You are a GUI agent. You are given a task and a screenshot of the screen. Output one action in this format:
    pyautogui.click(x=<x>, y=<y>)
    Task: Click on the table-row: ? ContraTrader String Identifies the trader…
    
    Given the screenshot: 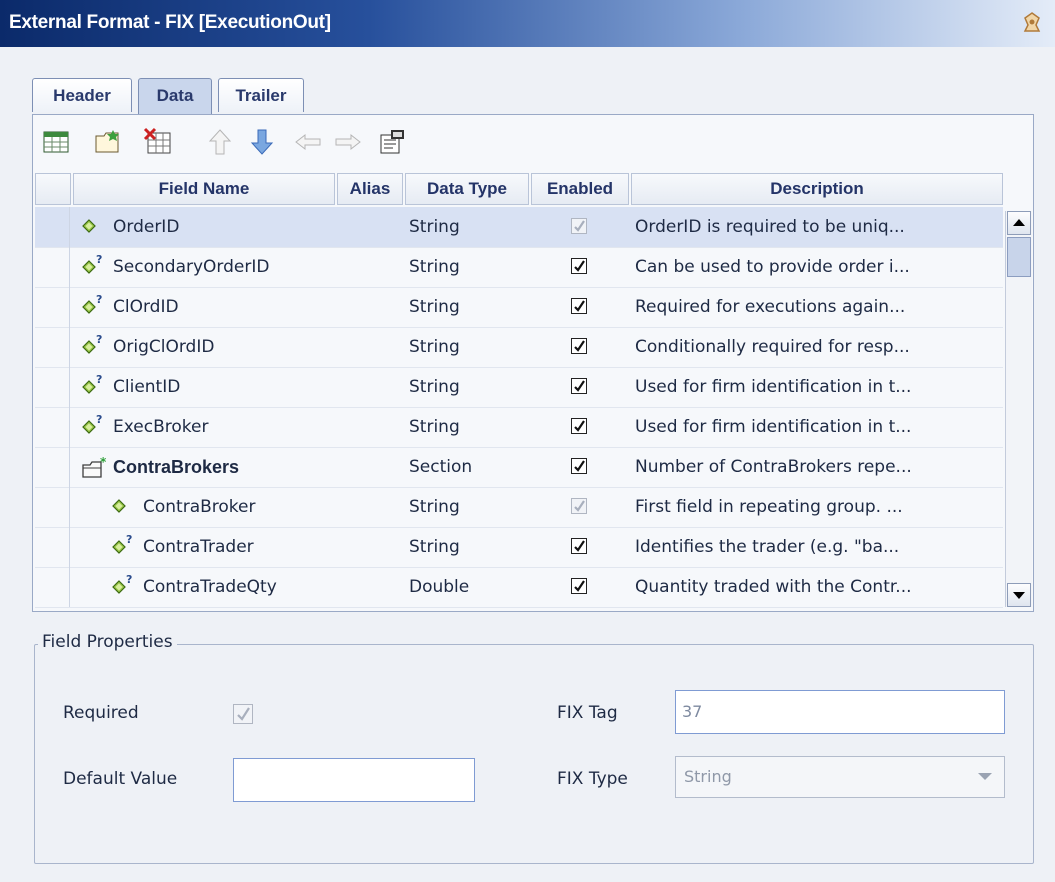 What is the action you would take?
    pyautogui.click(x=519, y=547)
    